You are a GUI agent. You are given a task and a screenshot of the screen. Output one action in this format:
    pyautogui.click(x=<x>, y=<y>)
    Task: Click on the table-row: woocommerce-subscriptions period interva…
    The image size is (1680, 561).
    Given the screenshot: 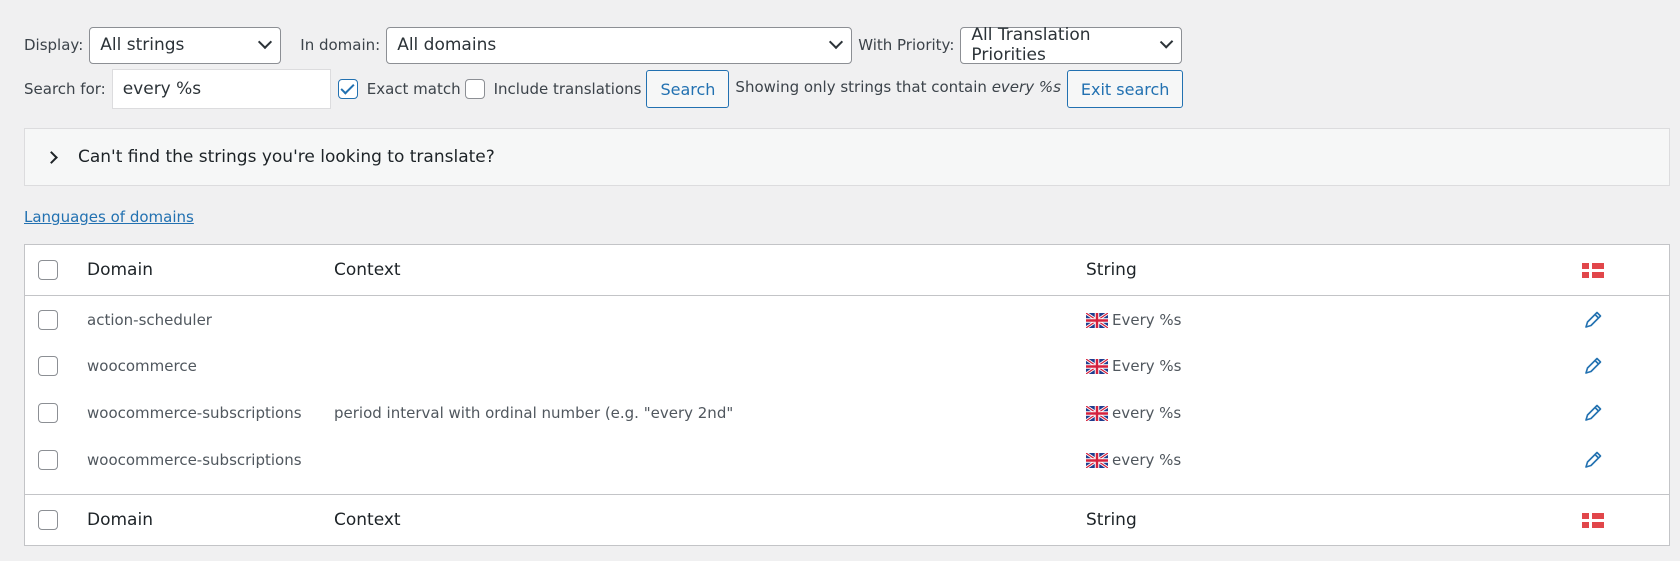 What is the action you would take?
    pyautogui.click(x=847, y=413)
    